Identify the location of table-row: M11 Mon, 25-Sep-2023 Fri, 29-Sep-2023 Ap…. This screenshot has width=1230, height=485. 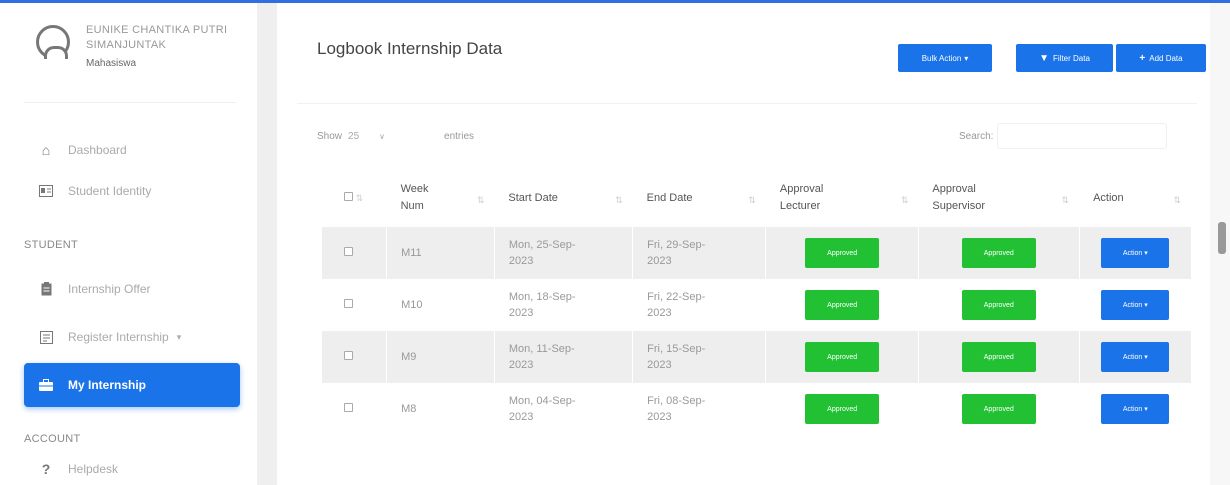
(755, 253).